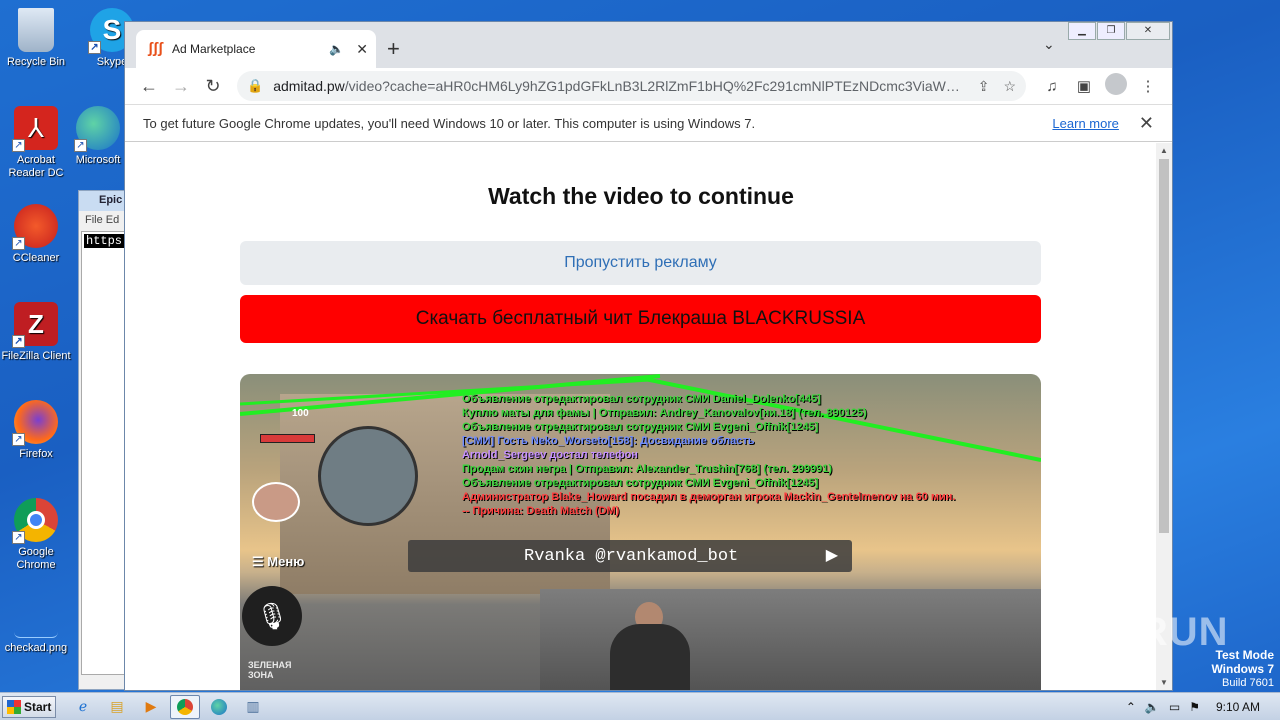  I want to click on anyrun-watermark: ANY RUN, so click(1134, 632).